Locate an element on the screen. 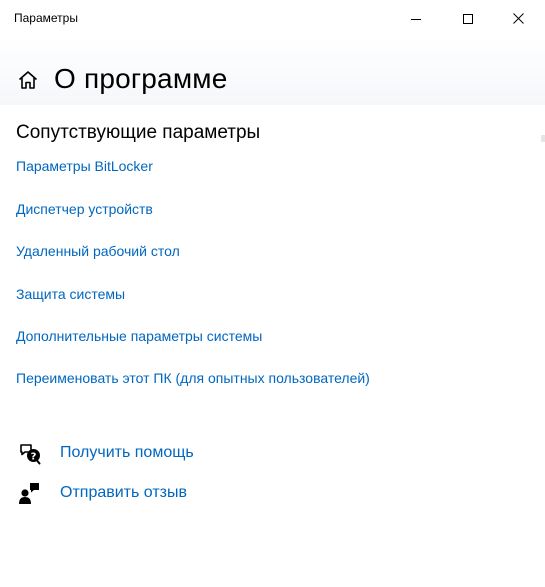 The width and height of the screenshot is (545, 587). close-button is located at coordinates (518, 18).